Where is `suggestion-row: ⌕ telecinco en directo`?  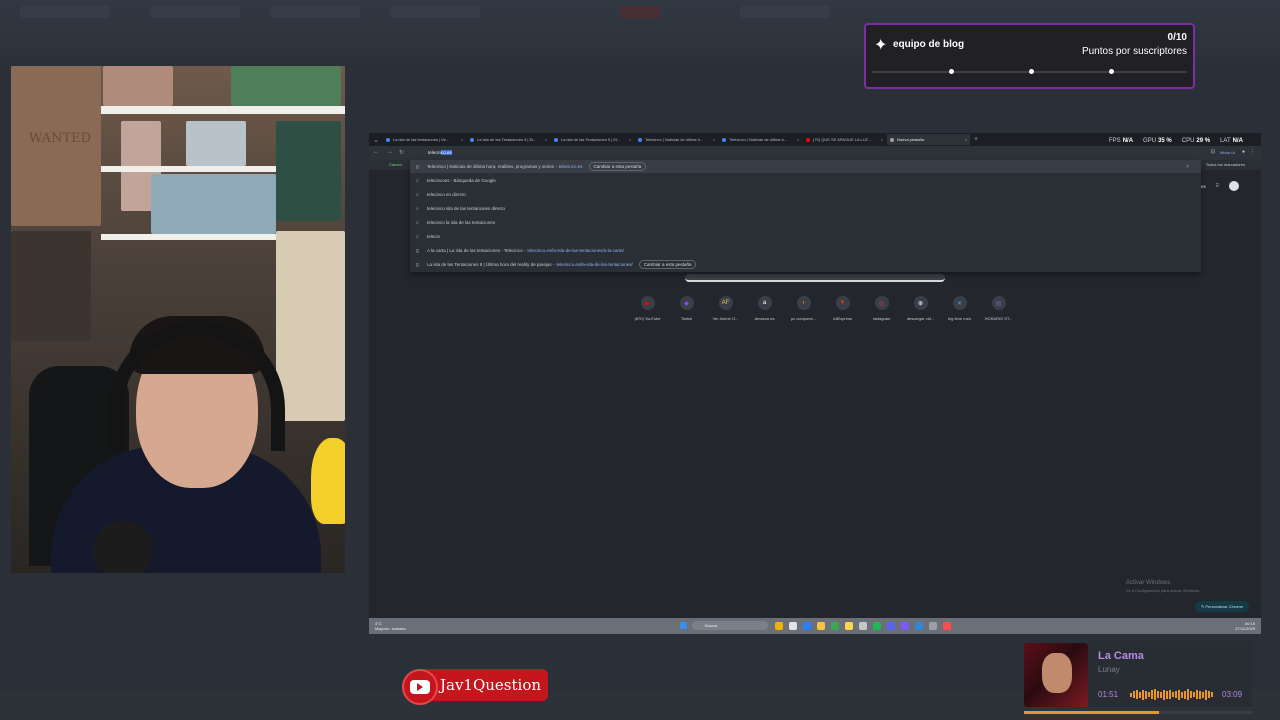
suggestion-row: ⌕ telecinco en directo is located at coordinates (805, 194).